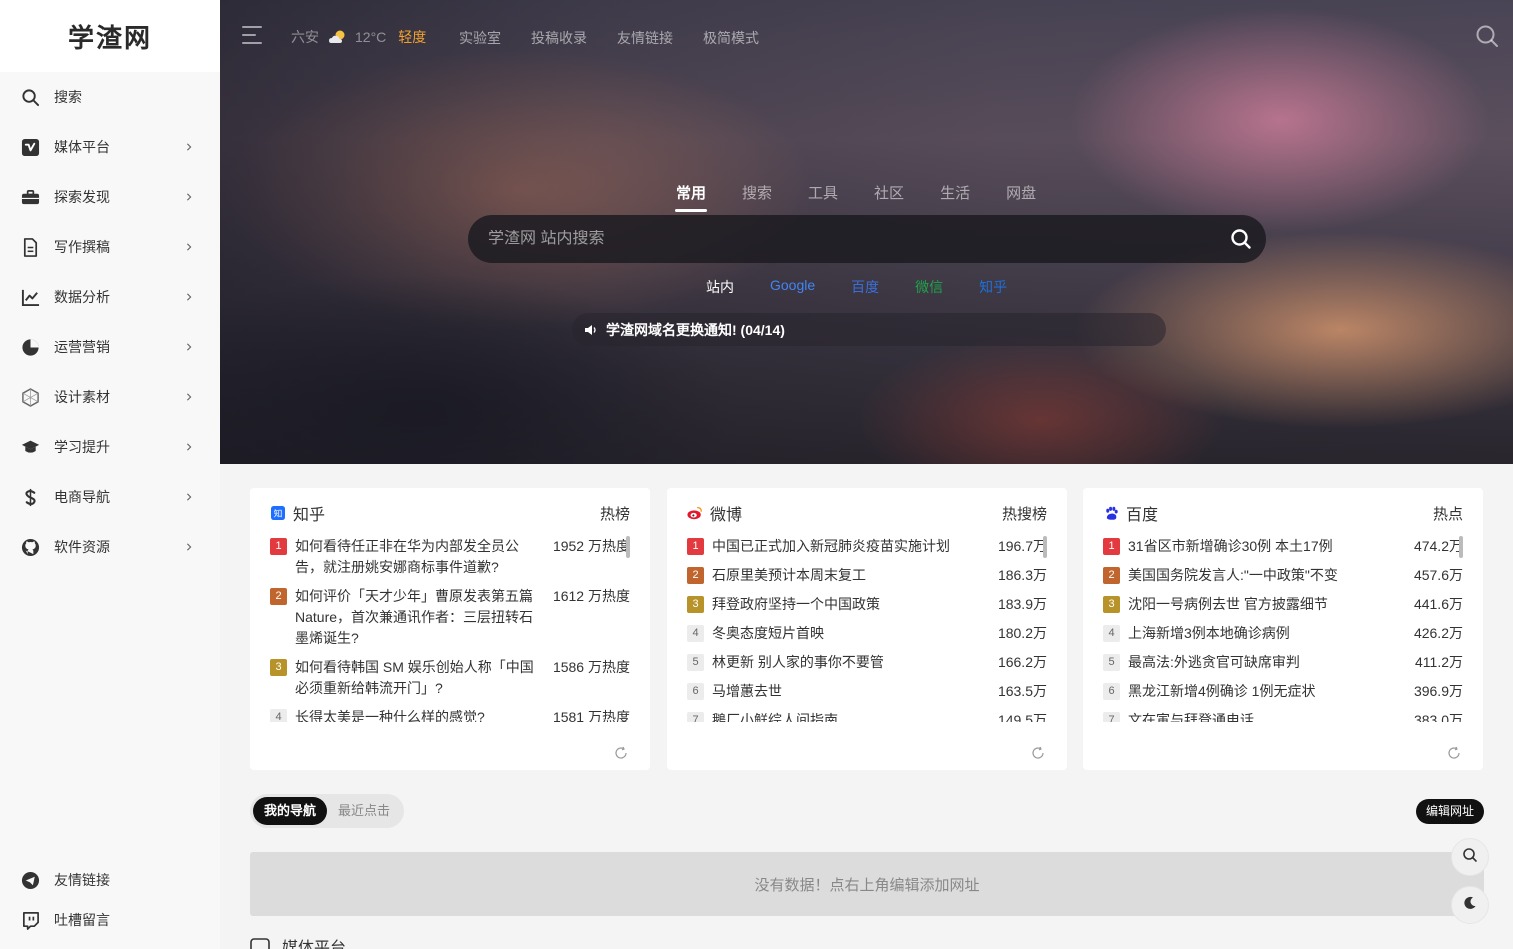 The image size is (1513, 949). Describe the element at coordinates (450, 557) in the screenshot. I see `list-item: 1 如何看待任正非在华为内部发全员公告，就注册姚安娜商标事件道歉? 1952 万热度` at that location.